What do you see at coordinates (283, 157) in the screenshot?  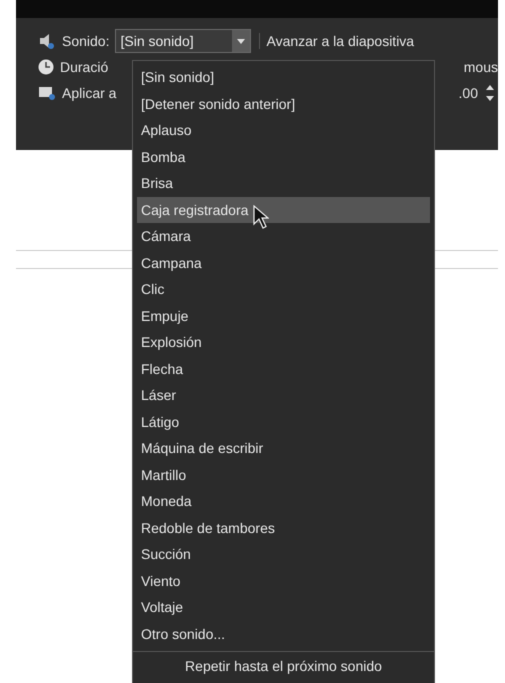 I see `menu-item: Bomba` at bounding box center [283, 157].